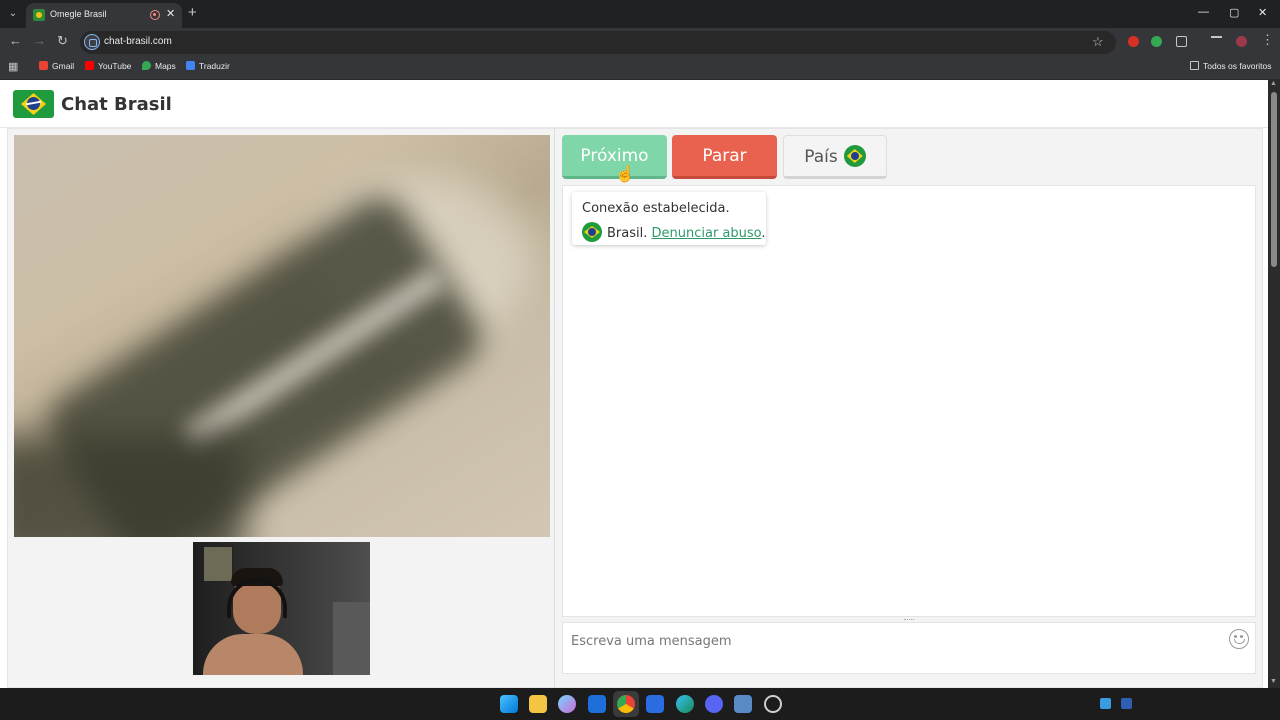 This screenshot has width=1280, height=720. Describe the element at coordinates (1126, 703) in the screenshot. I see `bluetooth-icon` at that location.